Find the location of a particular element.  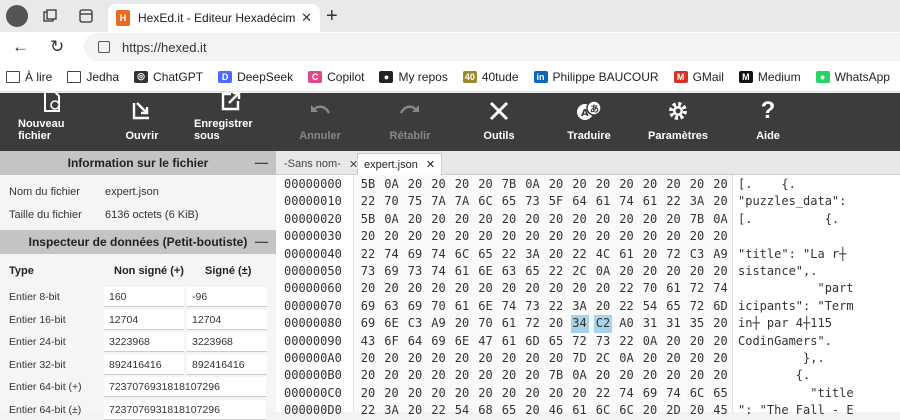

inspector-signed-field: -96 is located at coordinates (227, 297).